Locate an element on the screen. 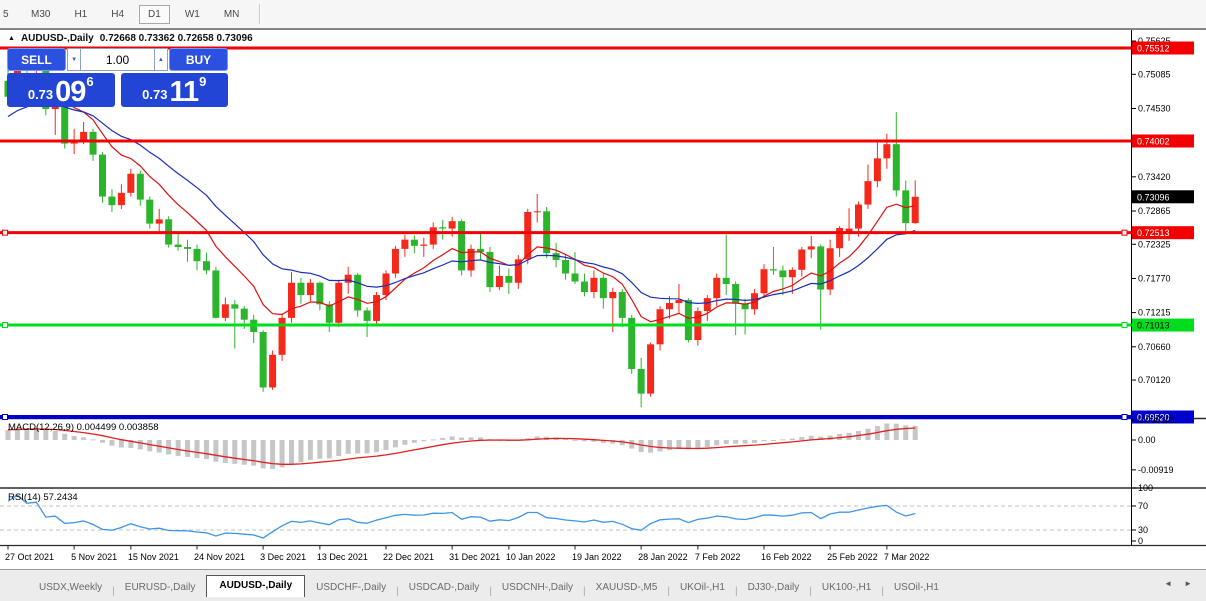 This screenshot has width=1206, height=601. svg-text: 13 Dec 2021 is located at coordinates (342, 557).